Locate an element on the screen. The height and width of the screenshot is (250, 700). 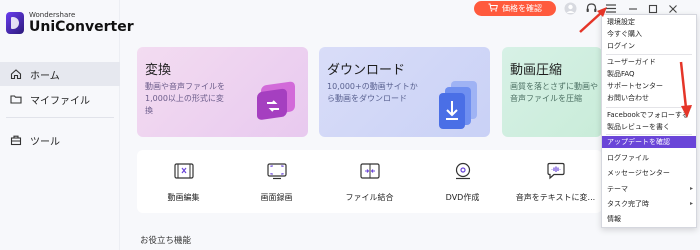
folder-icon is located at coordinates (16, 99).